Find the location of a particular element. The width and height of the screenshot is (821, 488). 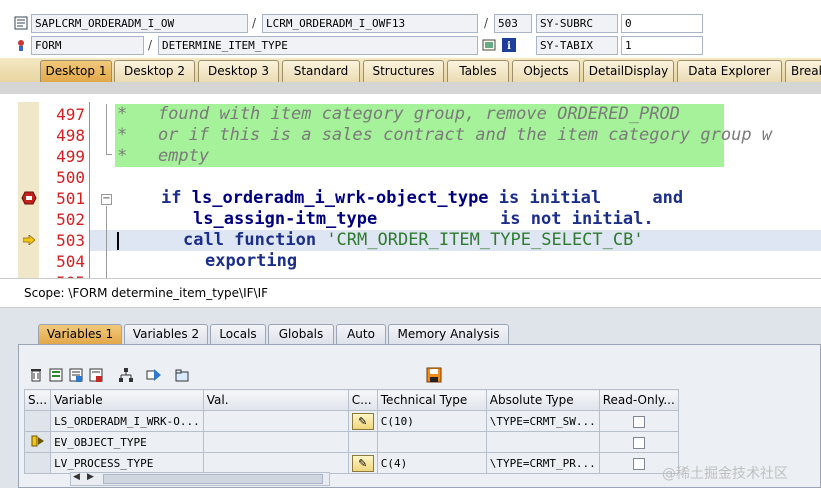

tab-desktop-2: Desktop 2 is located at coordinates (154, 71).